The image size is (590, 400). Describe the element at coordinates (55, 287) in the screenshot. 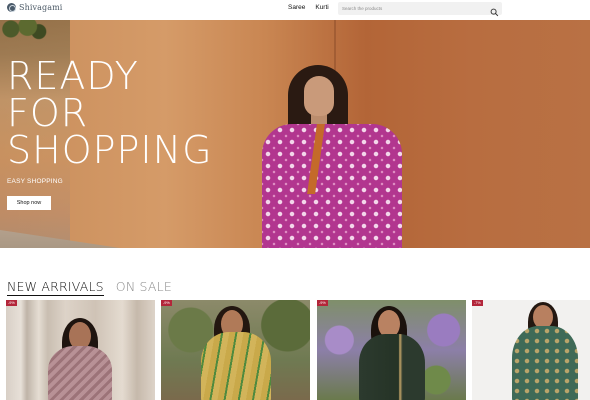

I see `tab-new-arrivals: NEW ARRIVALS` at that location.